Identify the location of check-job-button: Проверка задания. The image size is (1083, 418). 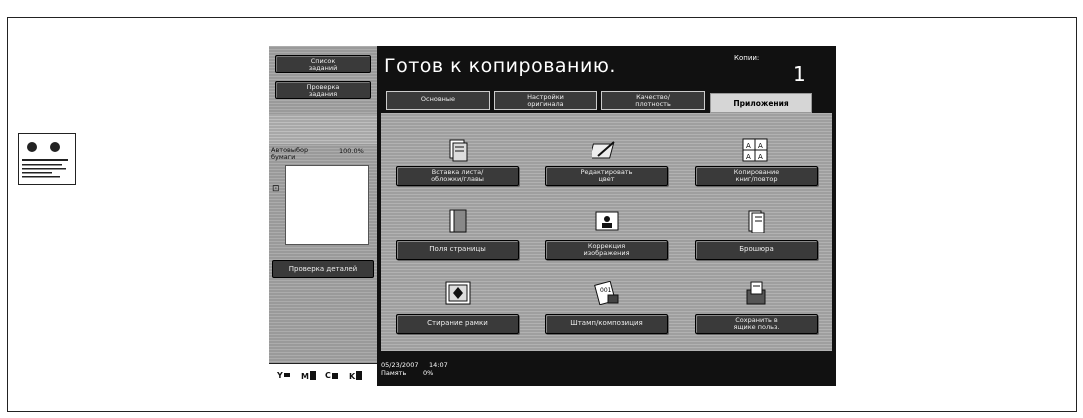
(323, 90).